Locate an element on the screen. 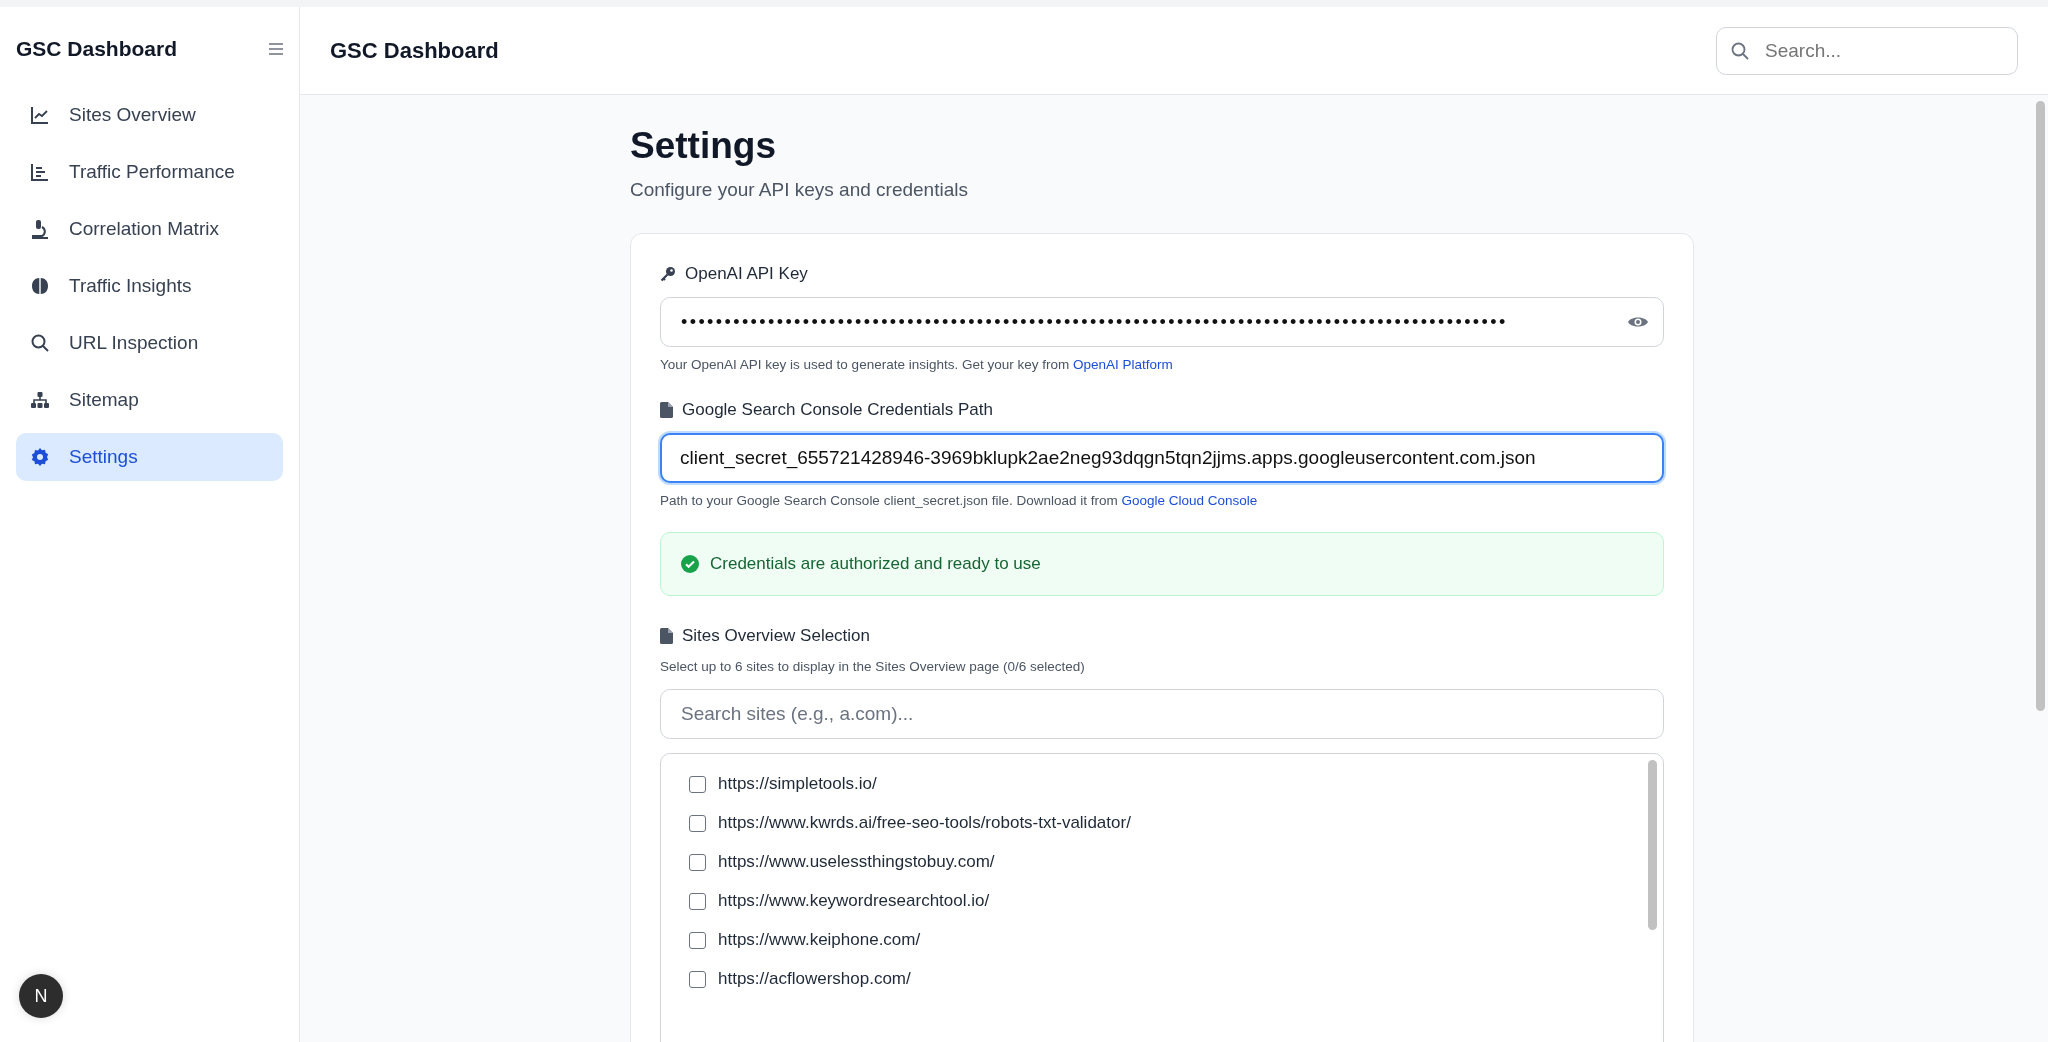  sidebar-item: Correlation Matrix is located at coordinates (149, 229).